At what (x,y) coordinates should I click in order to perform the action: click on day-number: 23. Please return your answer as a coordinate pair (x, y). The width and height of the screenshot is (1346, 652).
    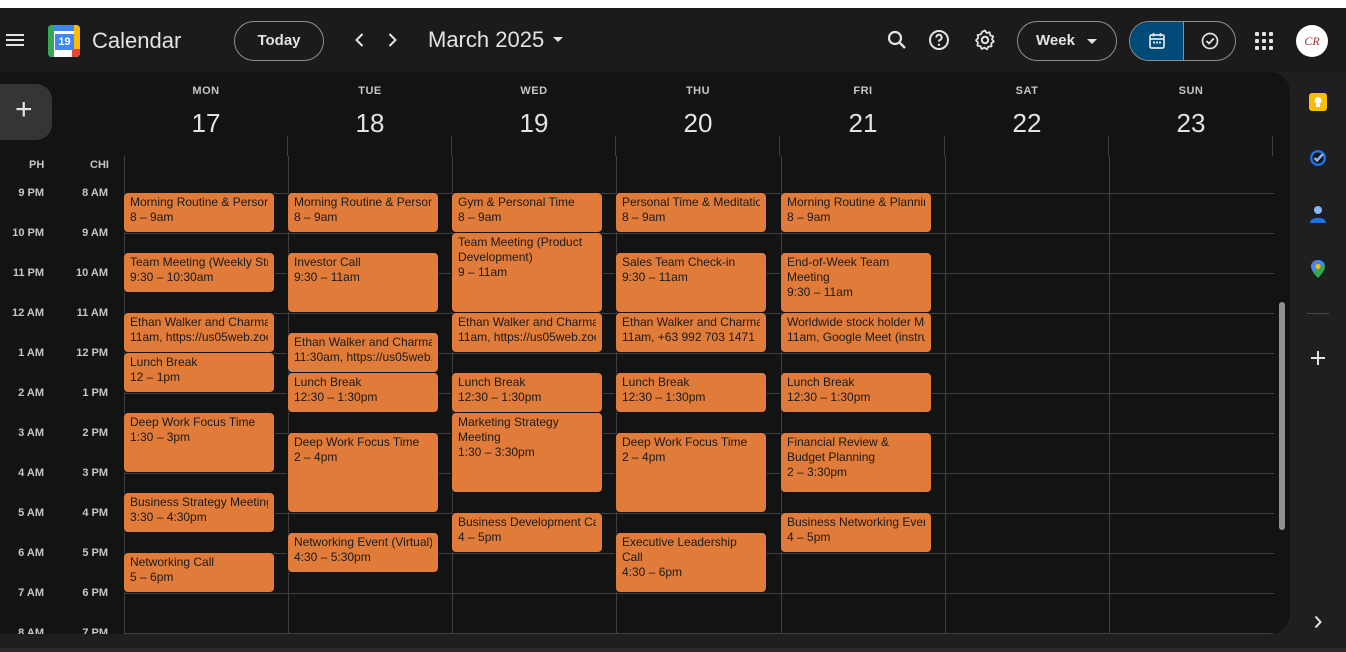
    Looking at the image, I should click on (1191, 123).